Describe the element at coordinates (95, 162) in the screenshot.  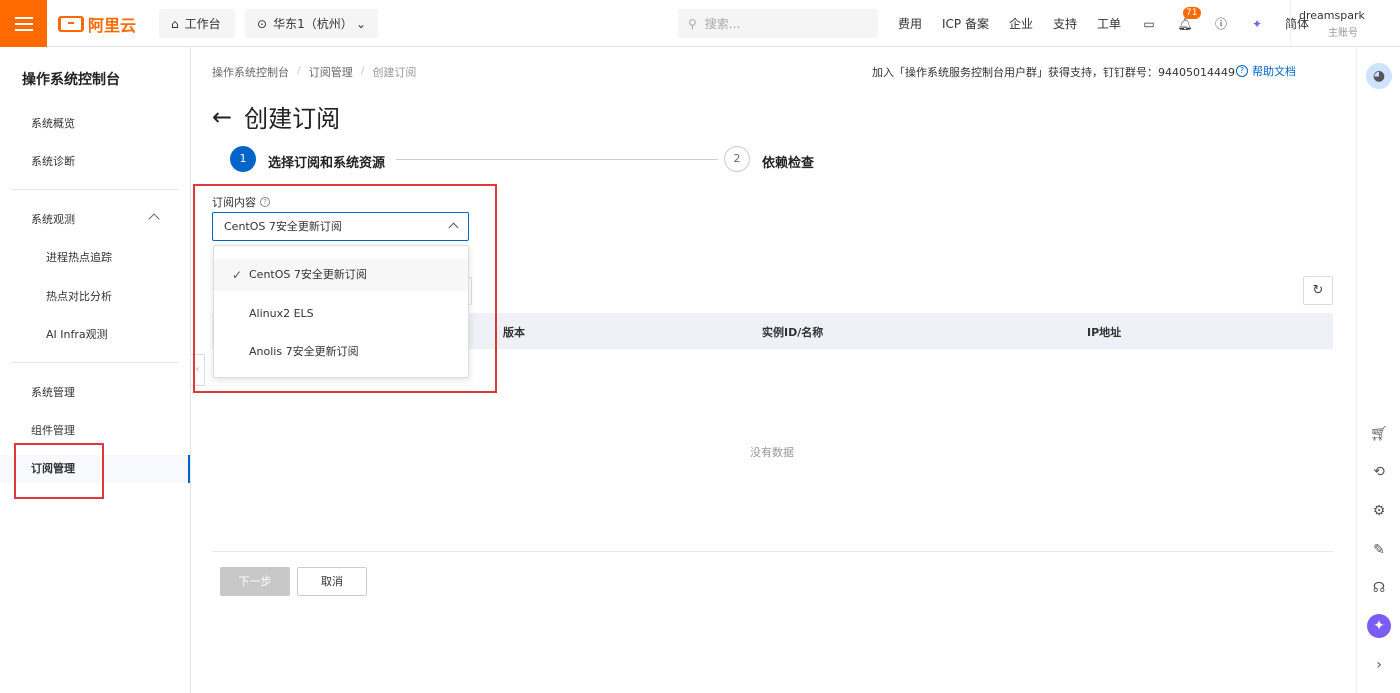
I see `sidebar-item-diagnosis: 系统诊断` at that location.